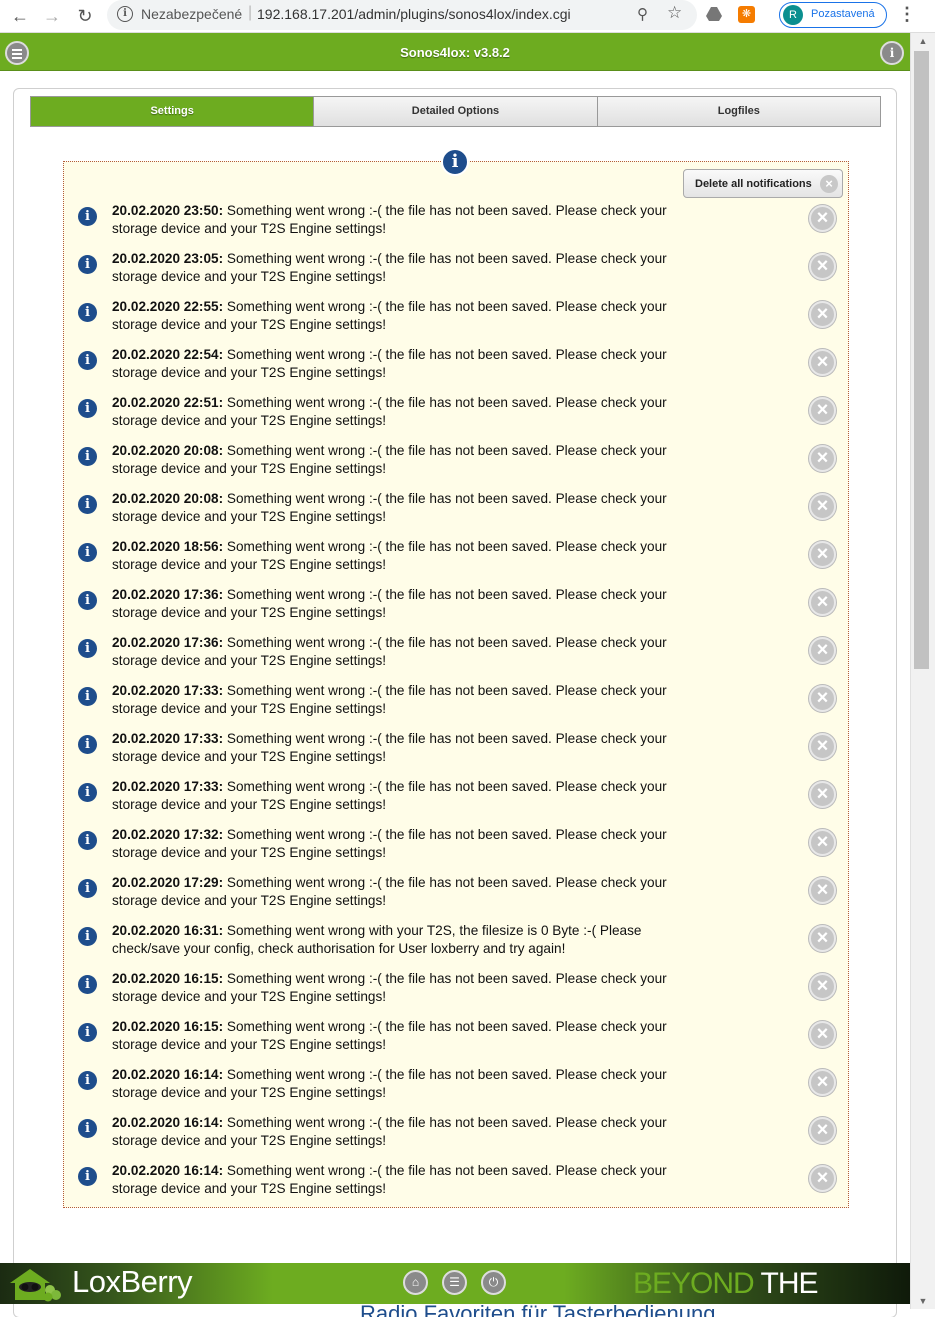 This screenshot has height=1317, width=935. Describe the element at coordinates (674, 13) in the screenshot. I see `bookmark-star-icon: ☆` at that location.